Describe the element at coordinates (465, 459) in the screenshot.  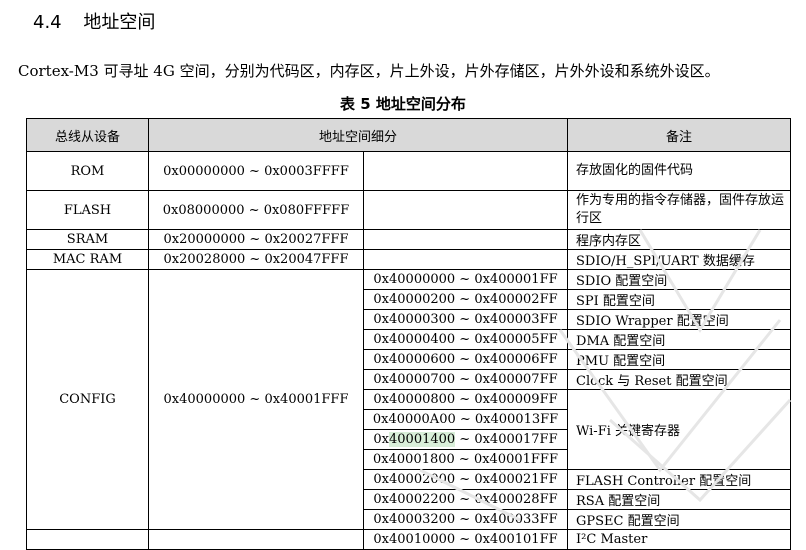
I see `sub-range-cell: 0x40001800 ~ 0x40001FFF` at that location.